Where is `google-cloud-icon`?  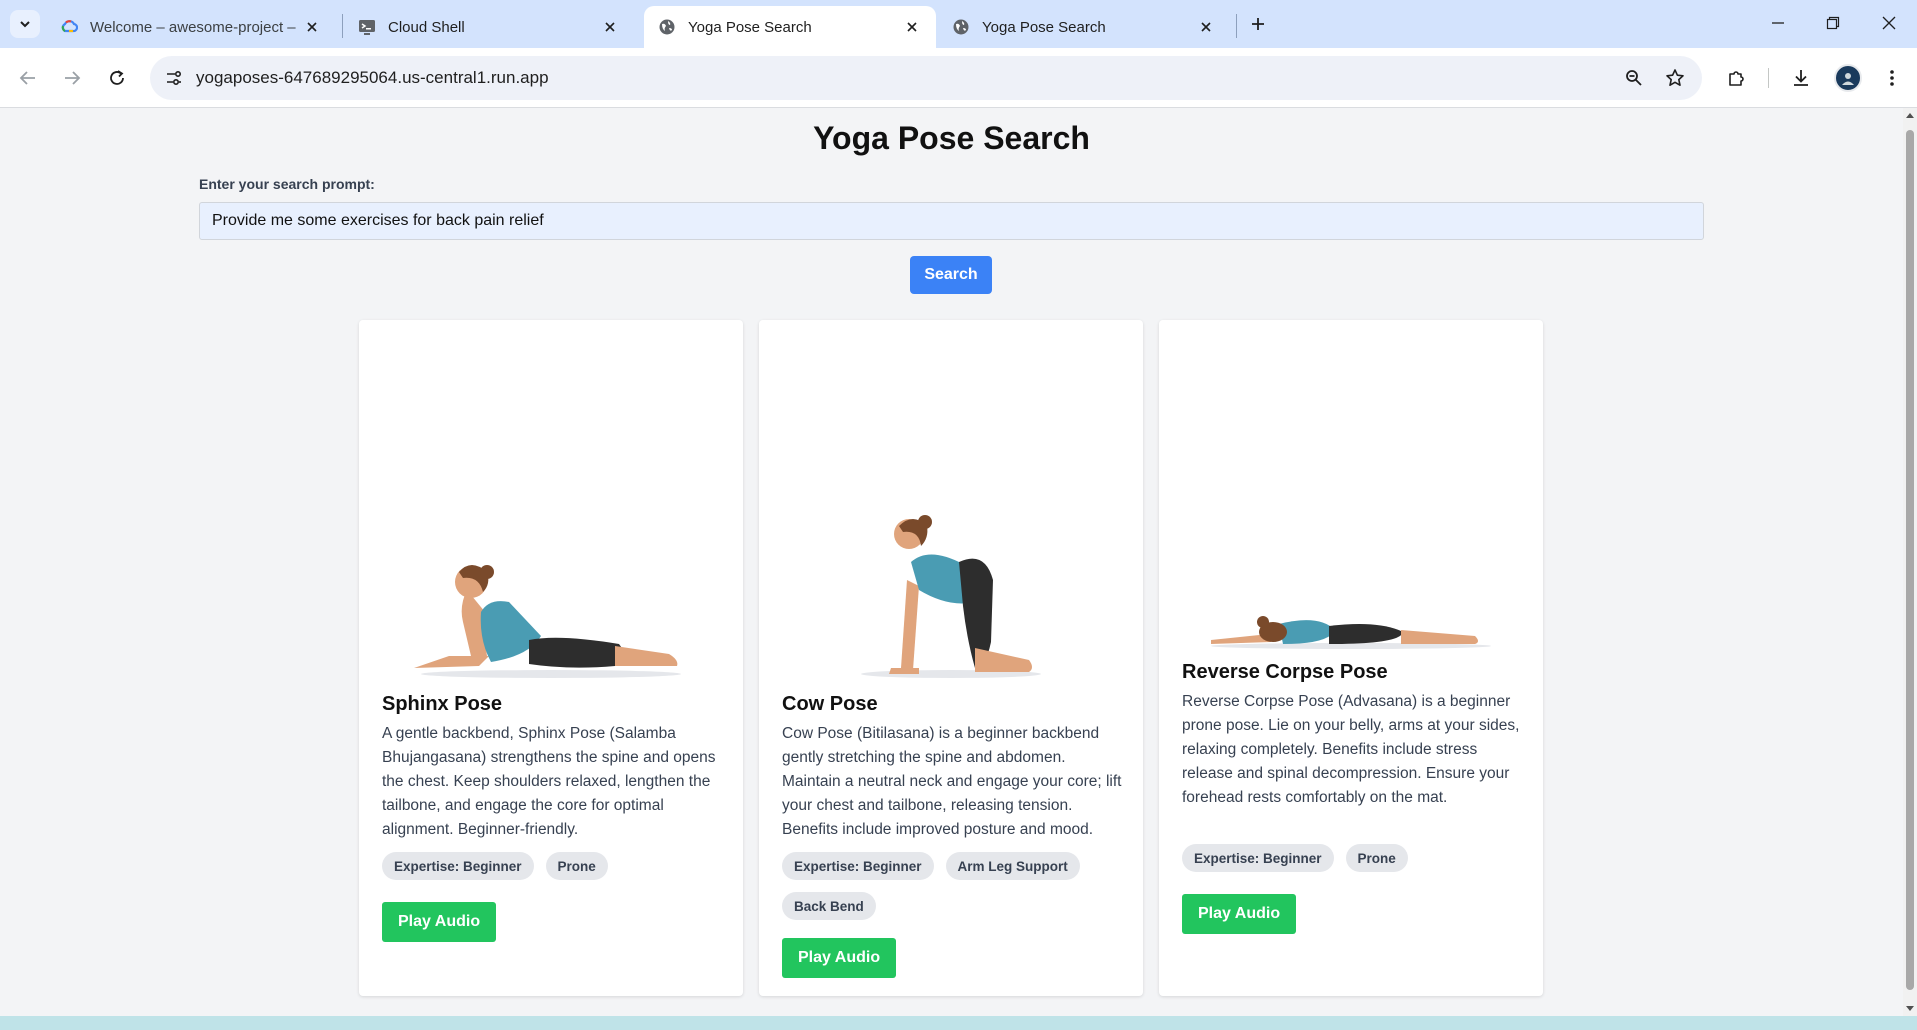
google-cloud-icon is located at coordinates (69, 27).